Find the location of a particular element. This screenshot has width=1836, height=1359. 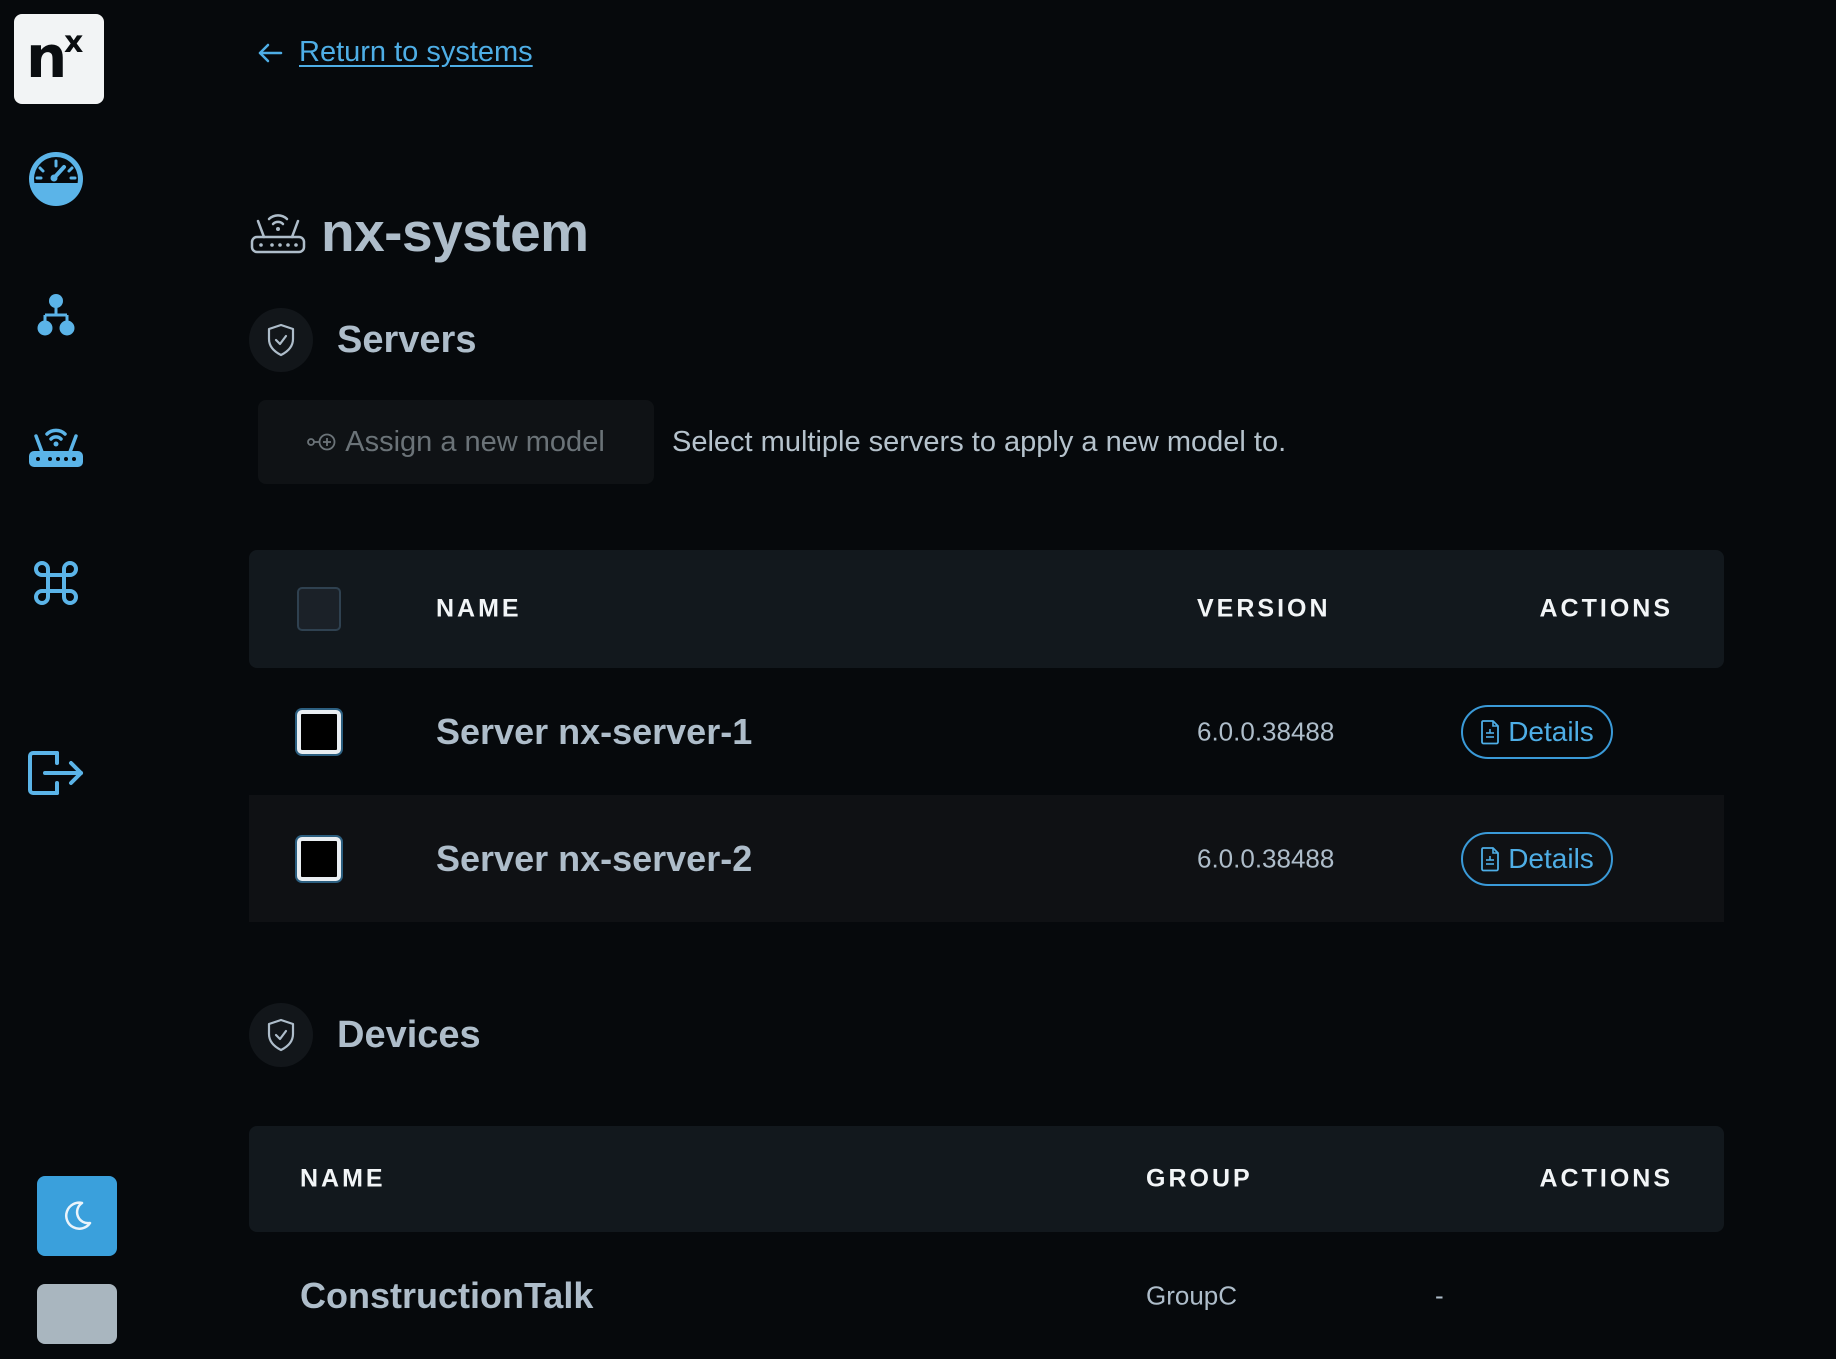

devices-section-header: Devices is located at coordinates (365, 1035).